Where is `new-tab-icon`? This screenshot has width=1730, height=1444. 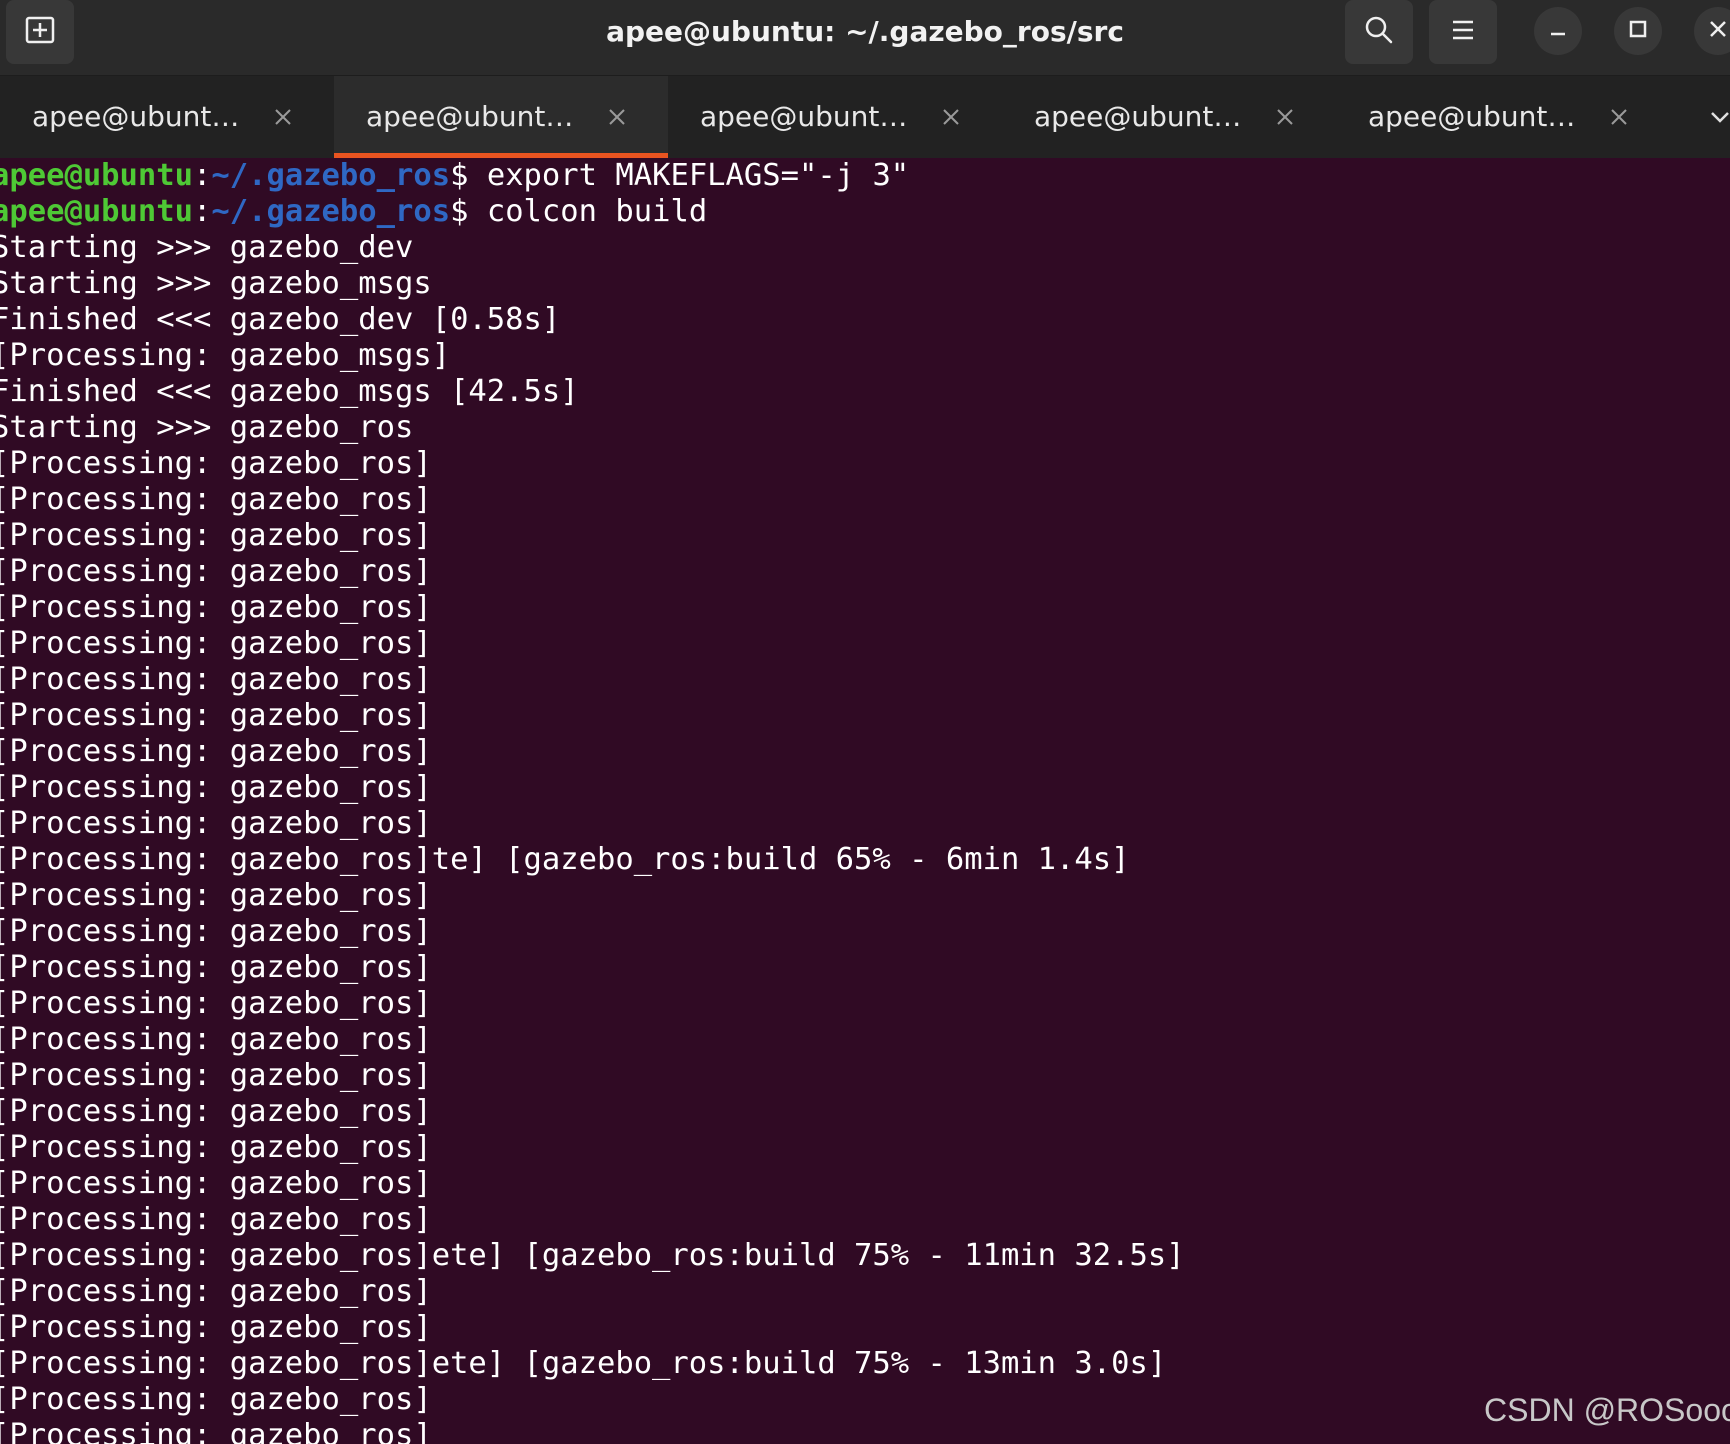
new-tab-icon is located at coordinates (40, 32).